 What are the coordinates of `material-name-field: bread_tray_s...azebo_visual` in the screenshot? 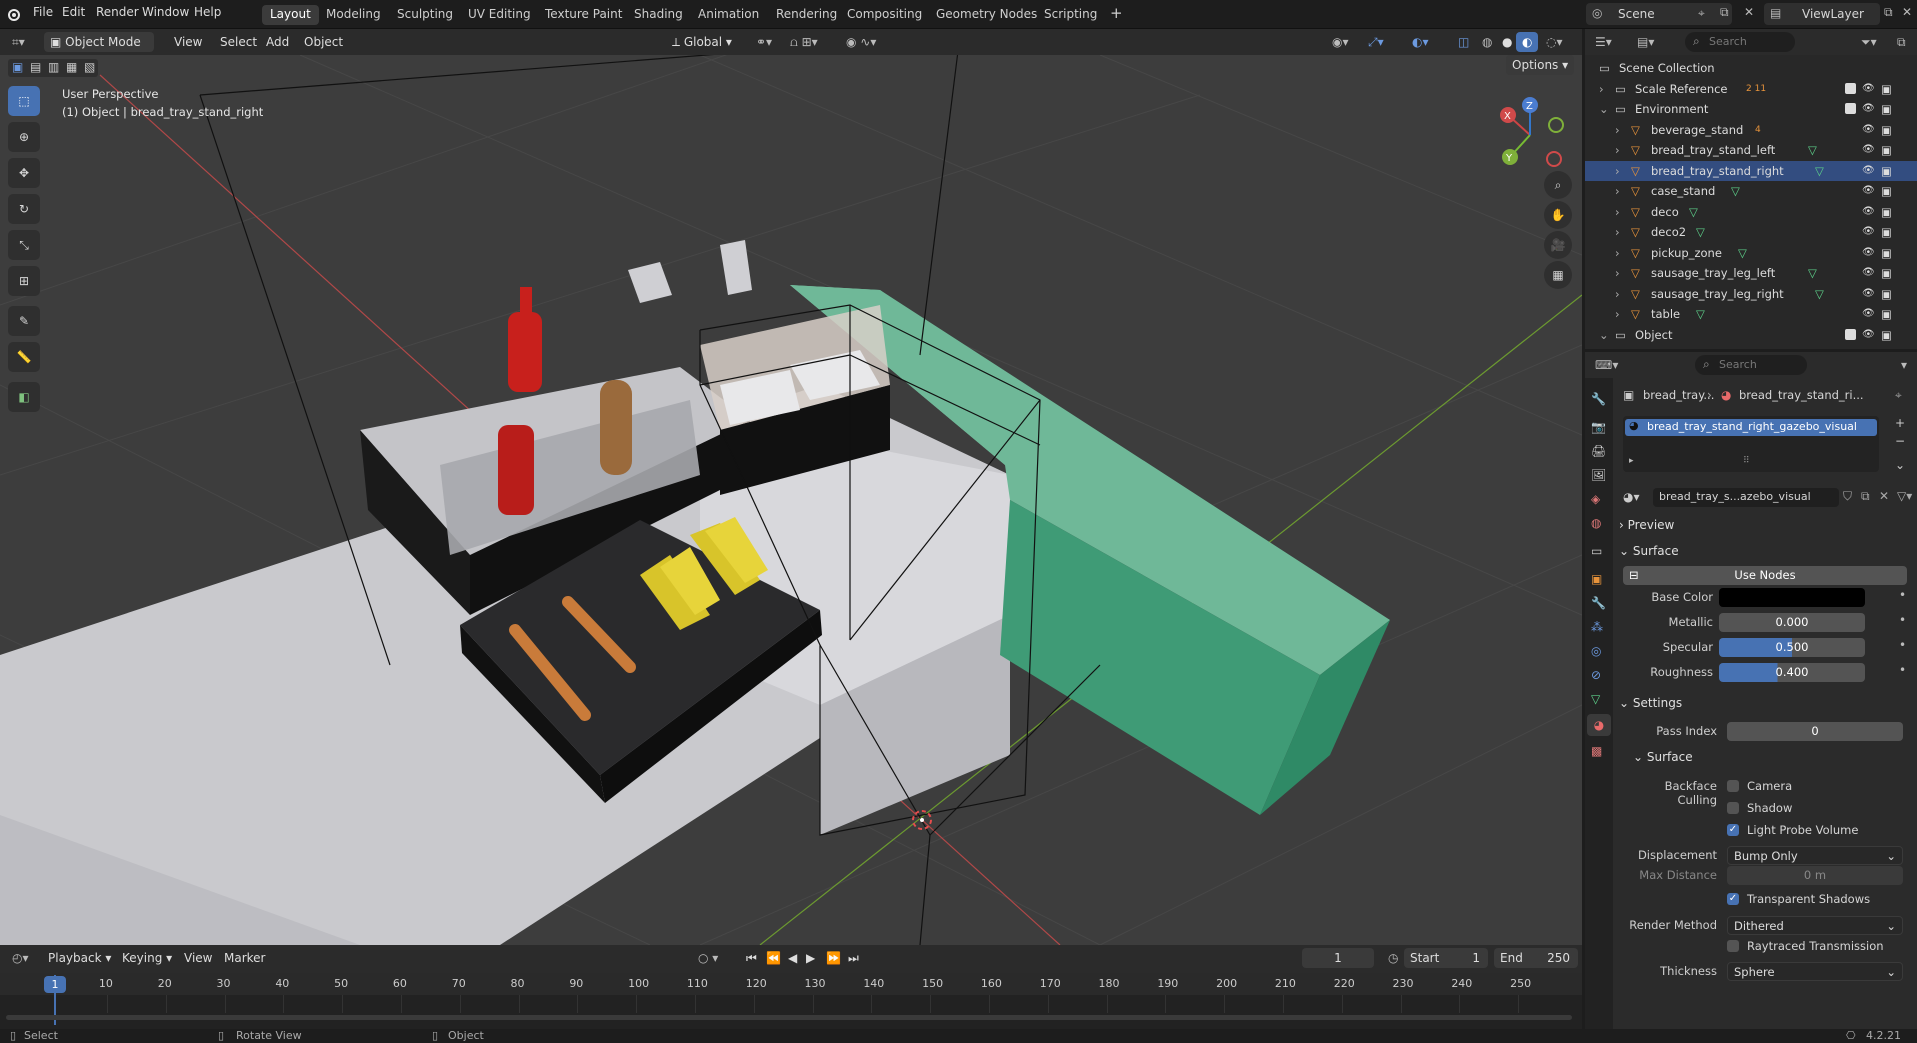 It's located at (1746, 497).